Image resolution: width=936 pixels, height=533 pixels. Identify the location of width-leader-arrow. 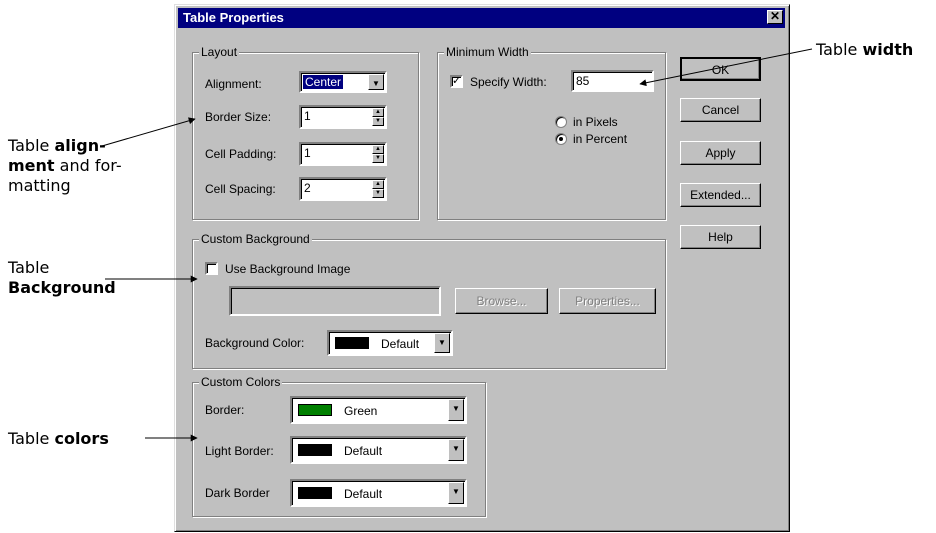
(726, 67).